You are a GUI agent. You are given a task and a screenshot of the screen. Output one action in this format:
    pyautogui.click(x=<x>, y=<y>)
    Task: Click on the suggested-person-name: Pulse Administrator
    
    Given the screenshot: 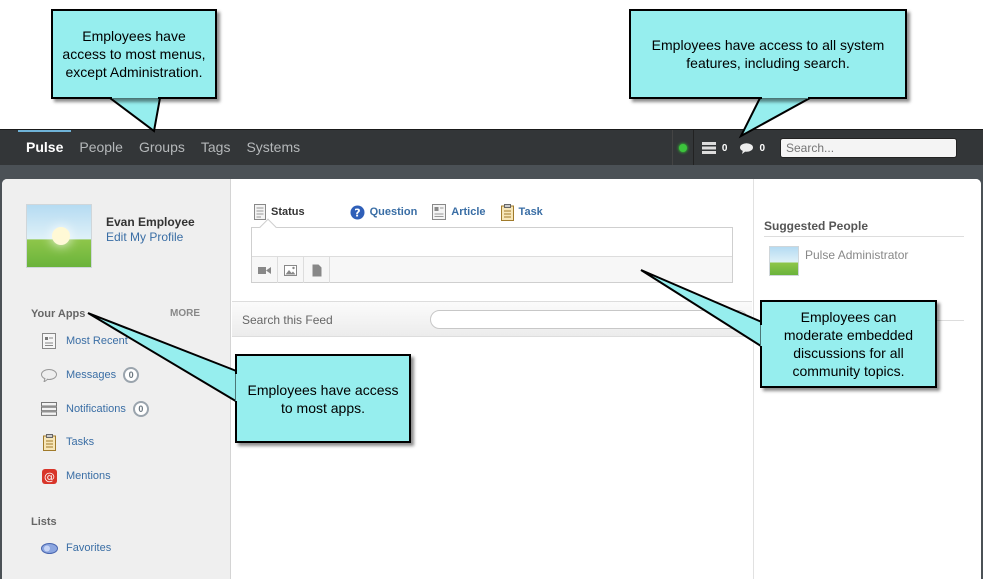 What is the action you would take?
    pyautogui.click(x=856, y=255)
    